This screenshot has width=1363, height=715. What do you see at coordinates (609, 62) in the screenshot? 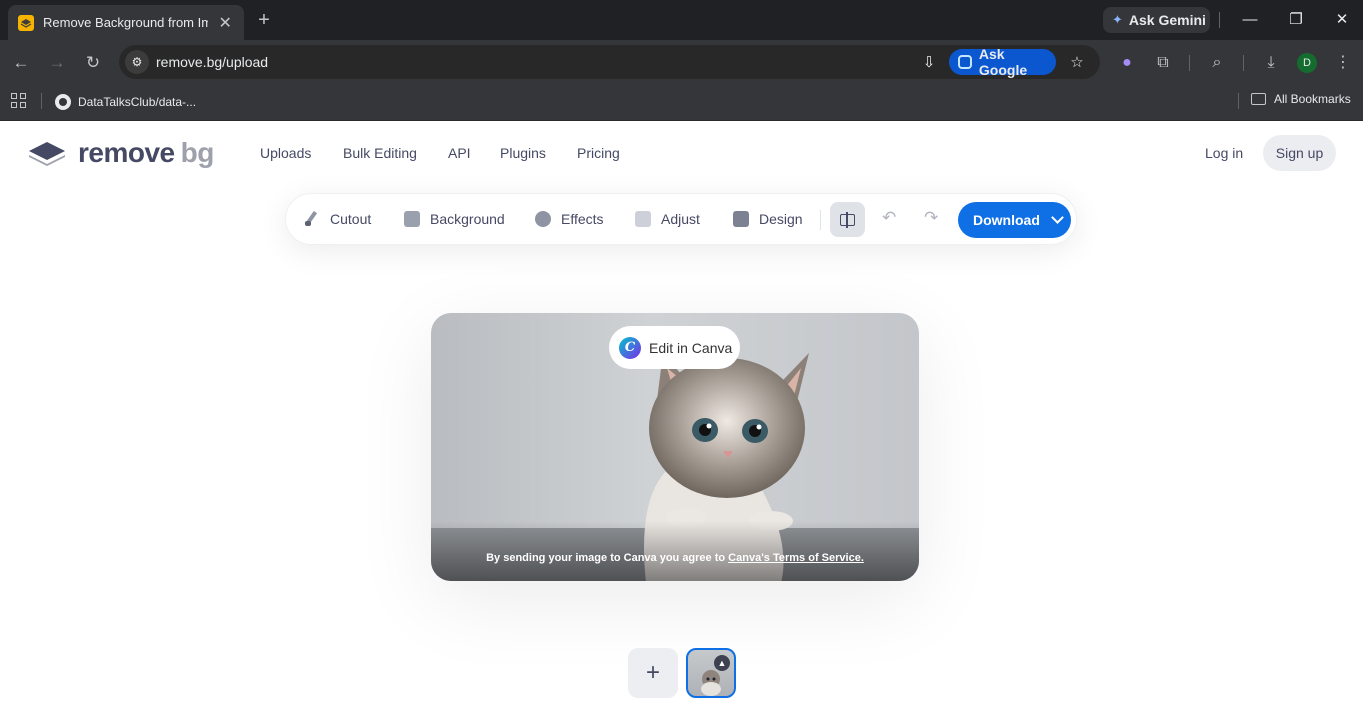
I see `address-bar: ⚙ remove.bg/upload ⇩ Ask Google ☆` at bounding box center [609, 62].